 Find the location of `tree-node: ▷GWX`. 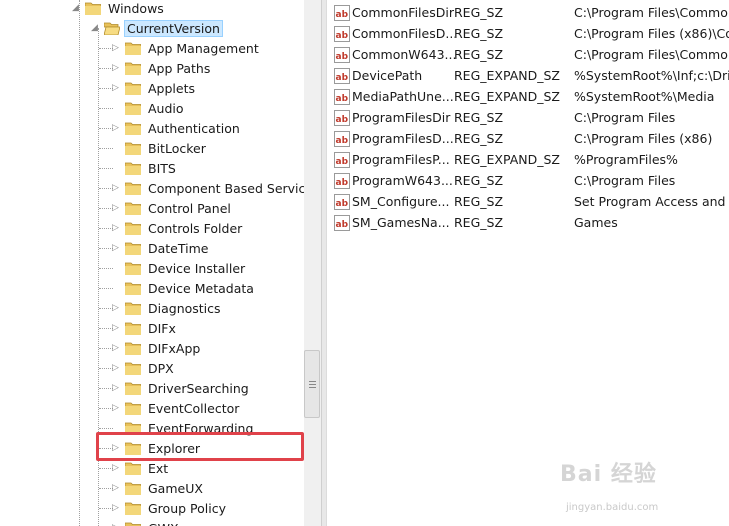

tree-node: ▷GWX is located at coordinates (147, 522).